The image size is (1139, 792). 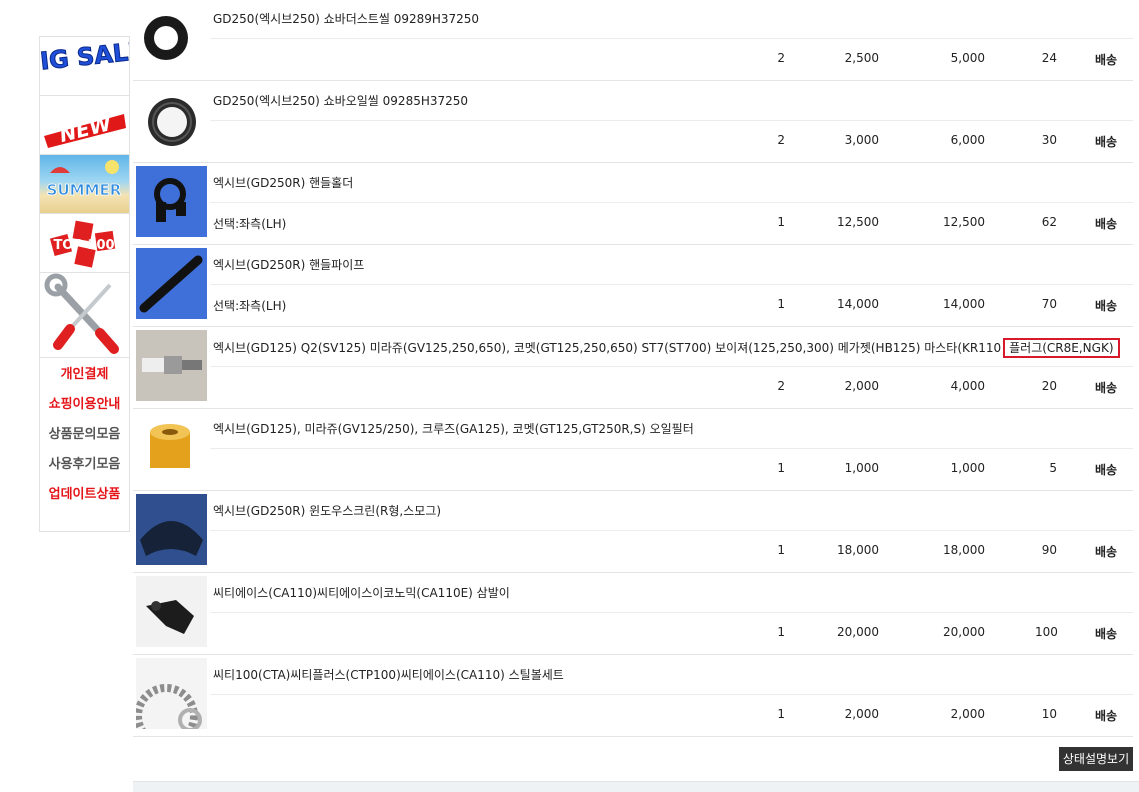 I want to click on product-name: GD250(엑시브250) 쇼바오일씰 09285H37250, so click(x=340, y=100).